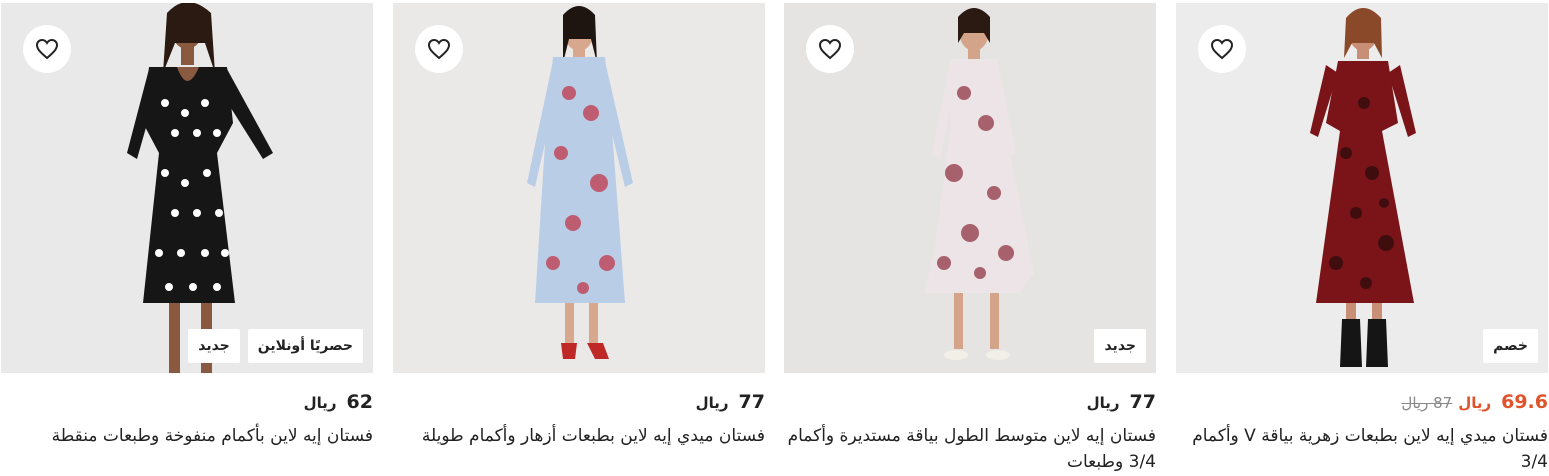 The height and width of the screenshot is (476, 1549). Describe the element at coordinates (1427, 403) in the screenshot. I see `original-price: 87 ريال` at that location.